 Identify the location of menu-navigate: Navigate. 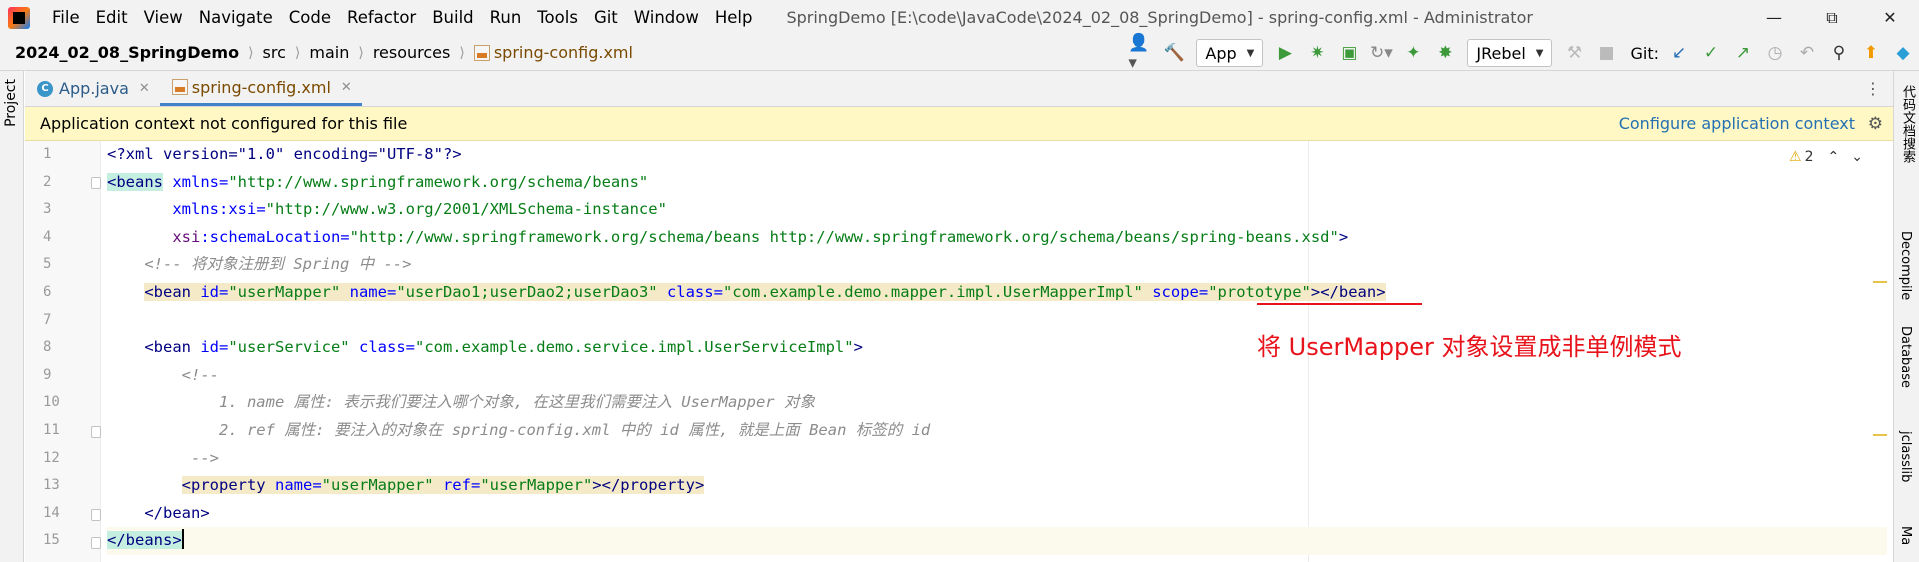
(236, 17).